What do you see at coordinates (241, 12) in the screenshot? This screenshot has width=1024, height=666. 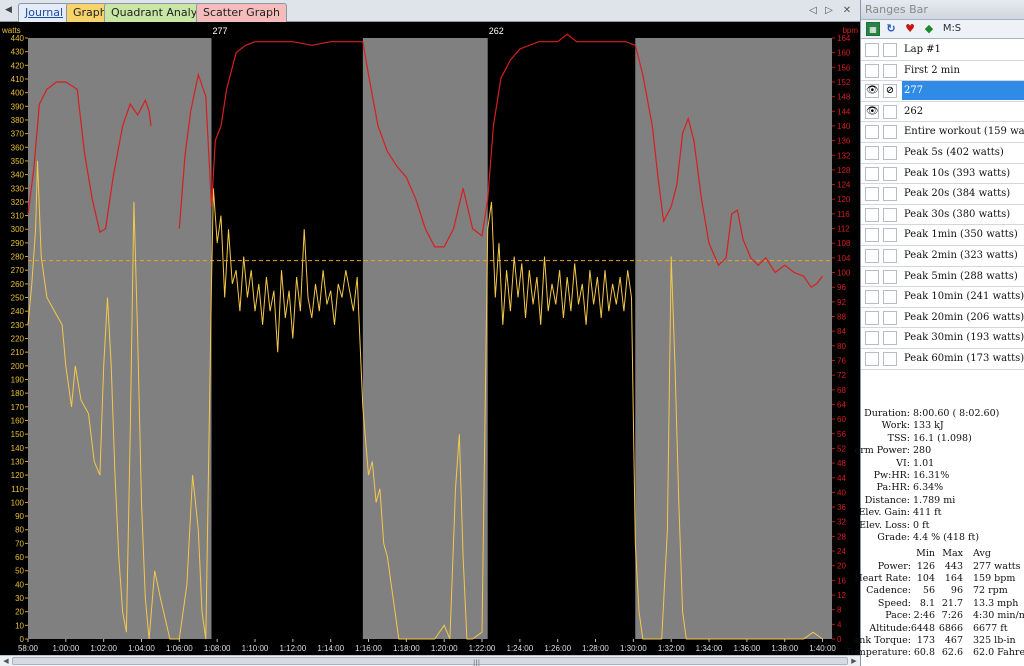 I see `tab-scatter-graph: Scatter Graph` at bounding box center [241, 12].